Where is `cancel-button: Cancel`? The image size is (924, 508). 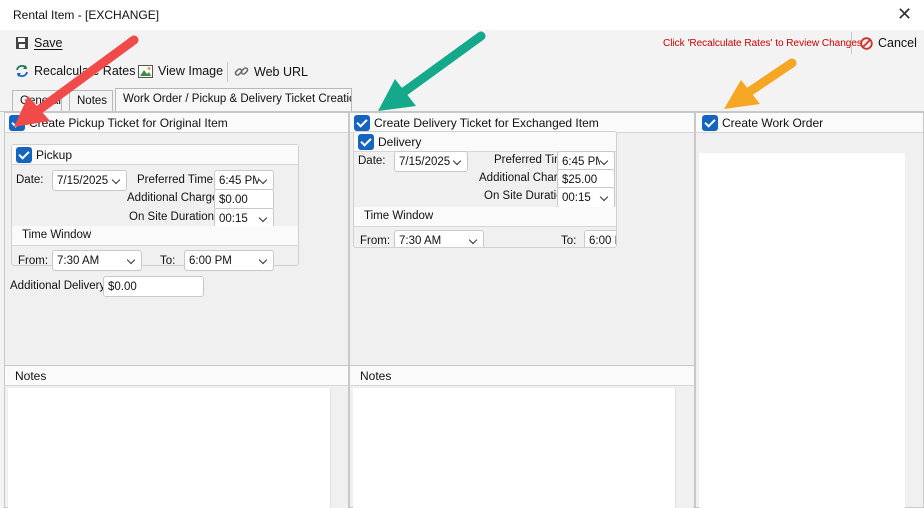 cancel-button: Cancel is located at coordinates (888, 43).